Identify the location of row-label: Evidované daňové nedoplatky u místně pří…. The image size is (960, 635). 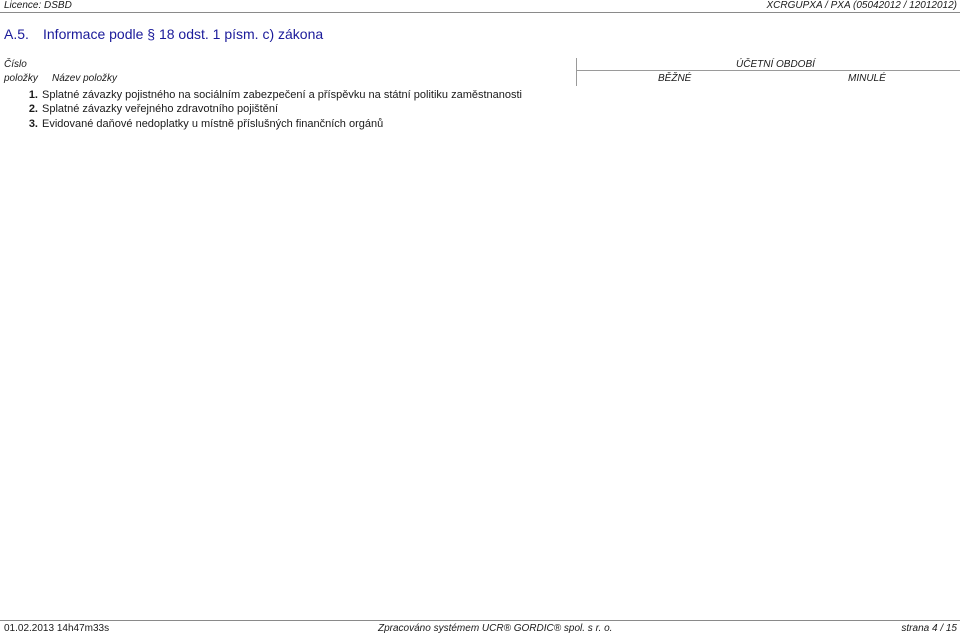
(213, 124).